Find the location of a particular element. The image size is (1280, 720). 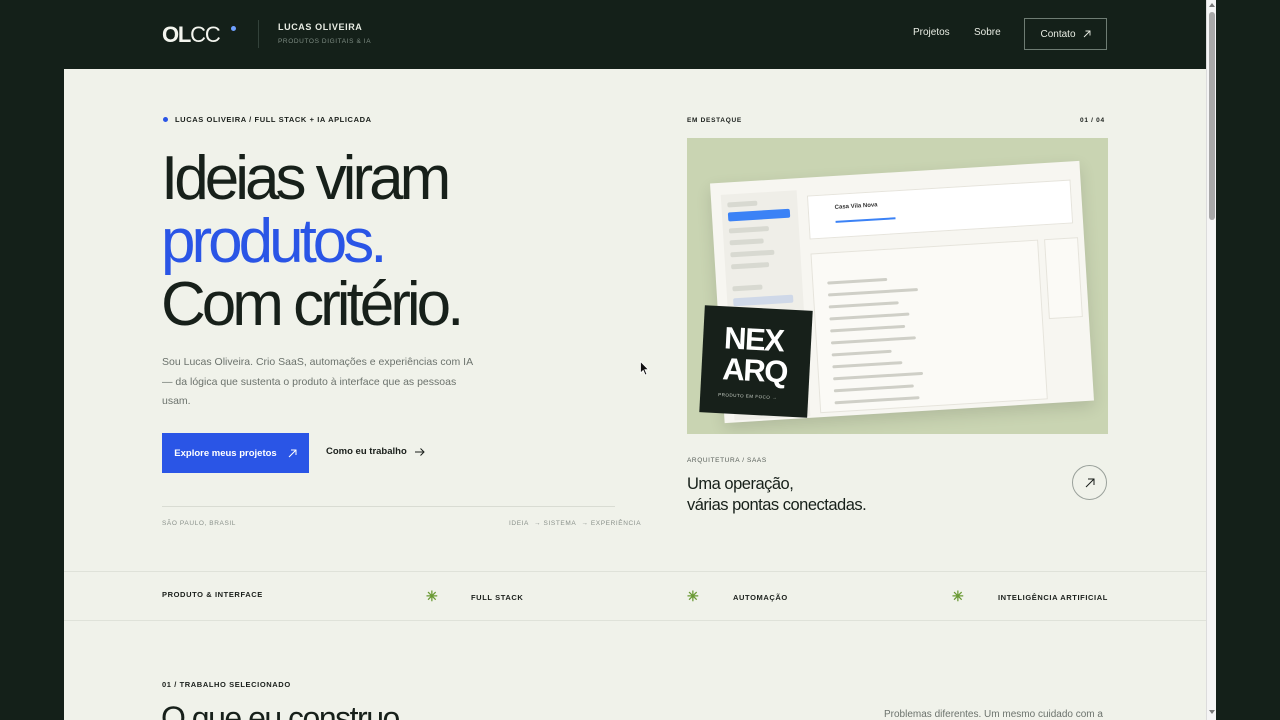

nexarq-badge: NEX ARQ PRODUTO EM FOCO → is located at coordinates (756, 361).